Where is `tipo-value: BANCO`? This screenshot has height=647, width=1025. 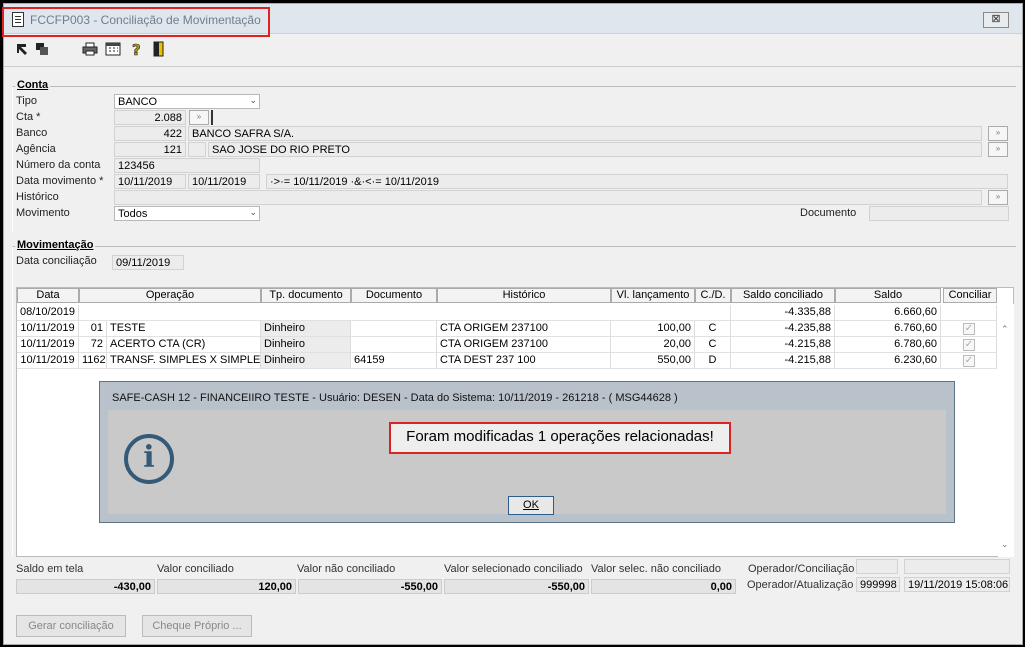
tipo-value: BANCO is located at coordinates (138, 102).